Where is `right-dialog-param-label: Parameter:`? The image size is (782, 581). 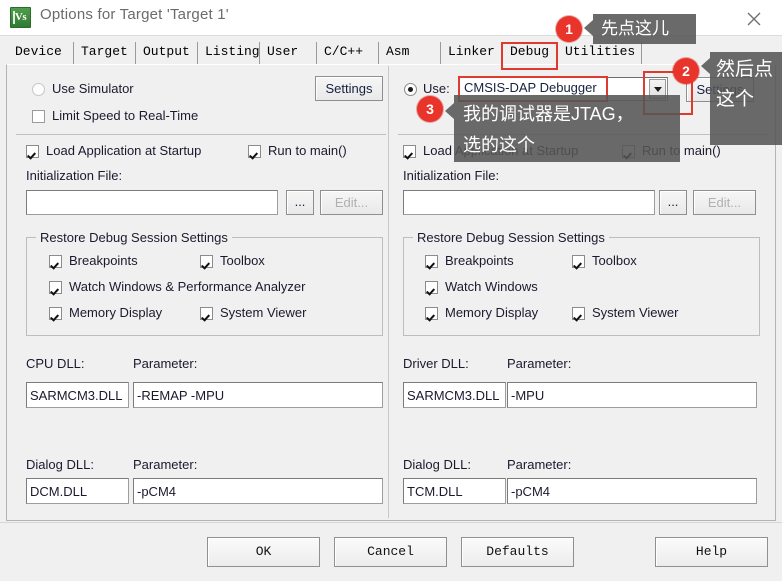
right-dialog-param-label: Parameter: is located at coordinates (539, 464).